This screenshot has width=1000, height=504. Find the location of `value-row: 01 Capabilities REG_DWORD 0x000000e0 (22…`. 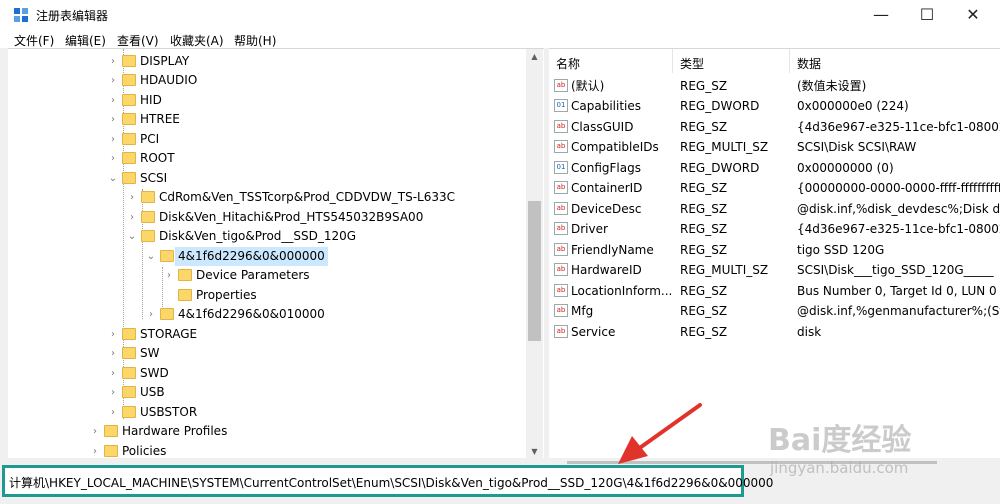

value-row: 01 Capabilities REG_DWORD 0x000000e0 (22… is located at coordinates (774, 106).